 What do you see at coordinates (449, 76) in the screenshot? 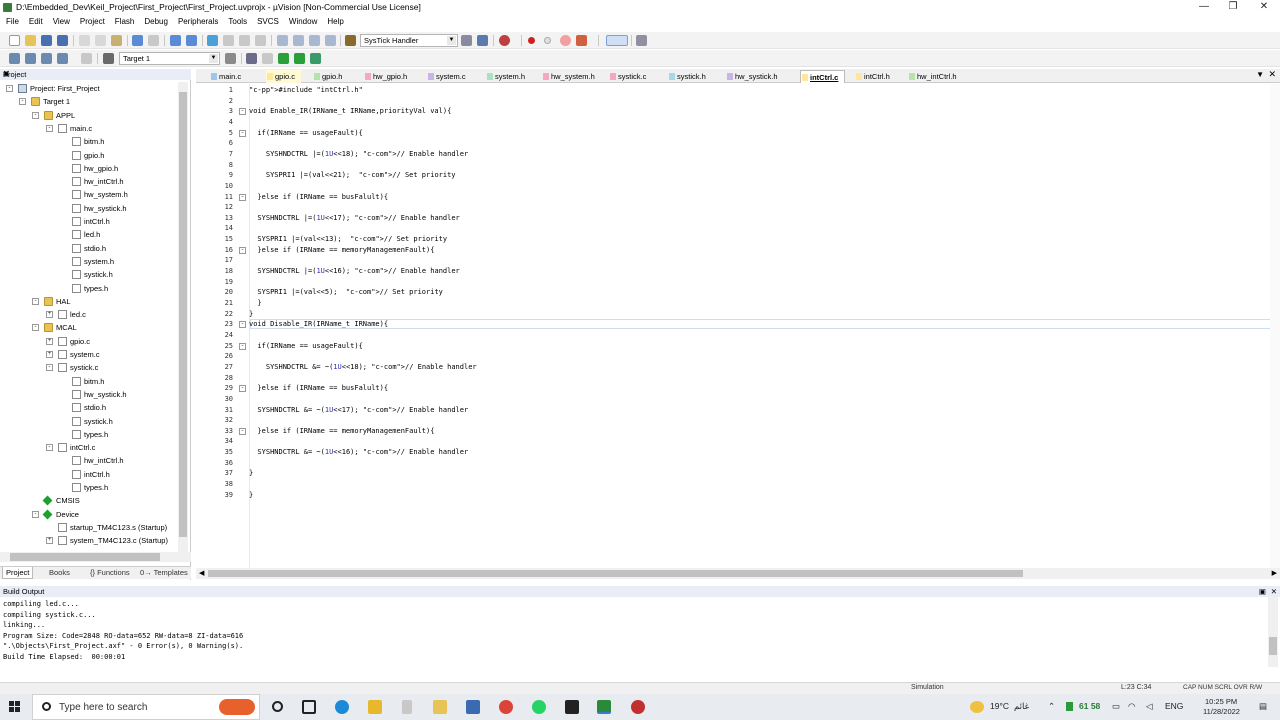
I see `tab-system-c: system.c` at bounding box center [449, 76].